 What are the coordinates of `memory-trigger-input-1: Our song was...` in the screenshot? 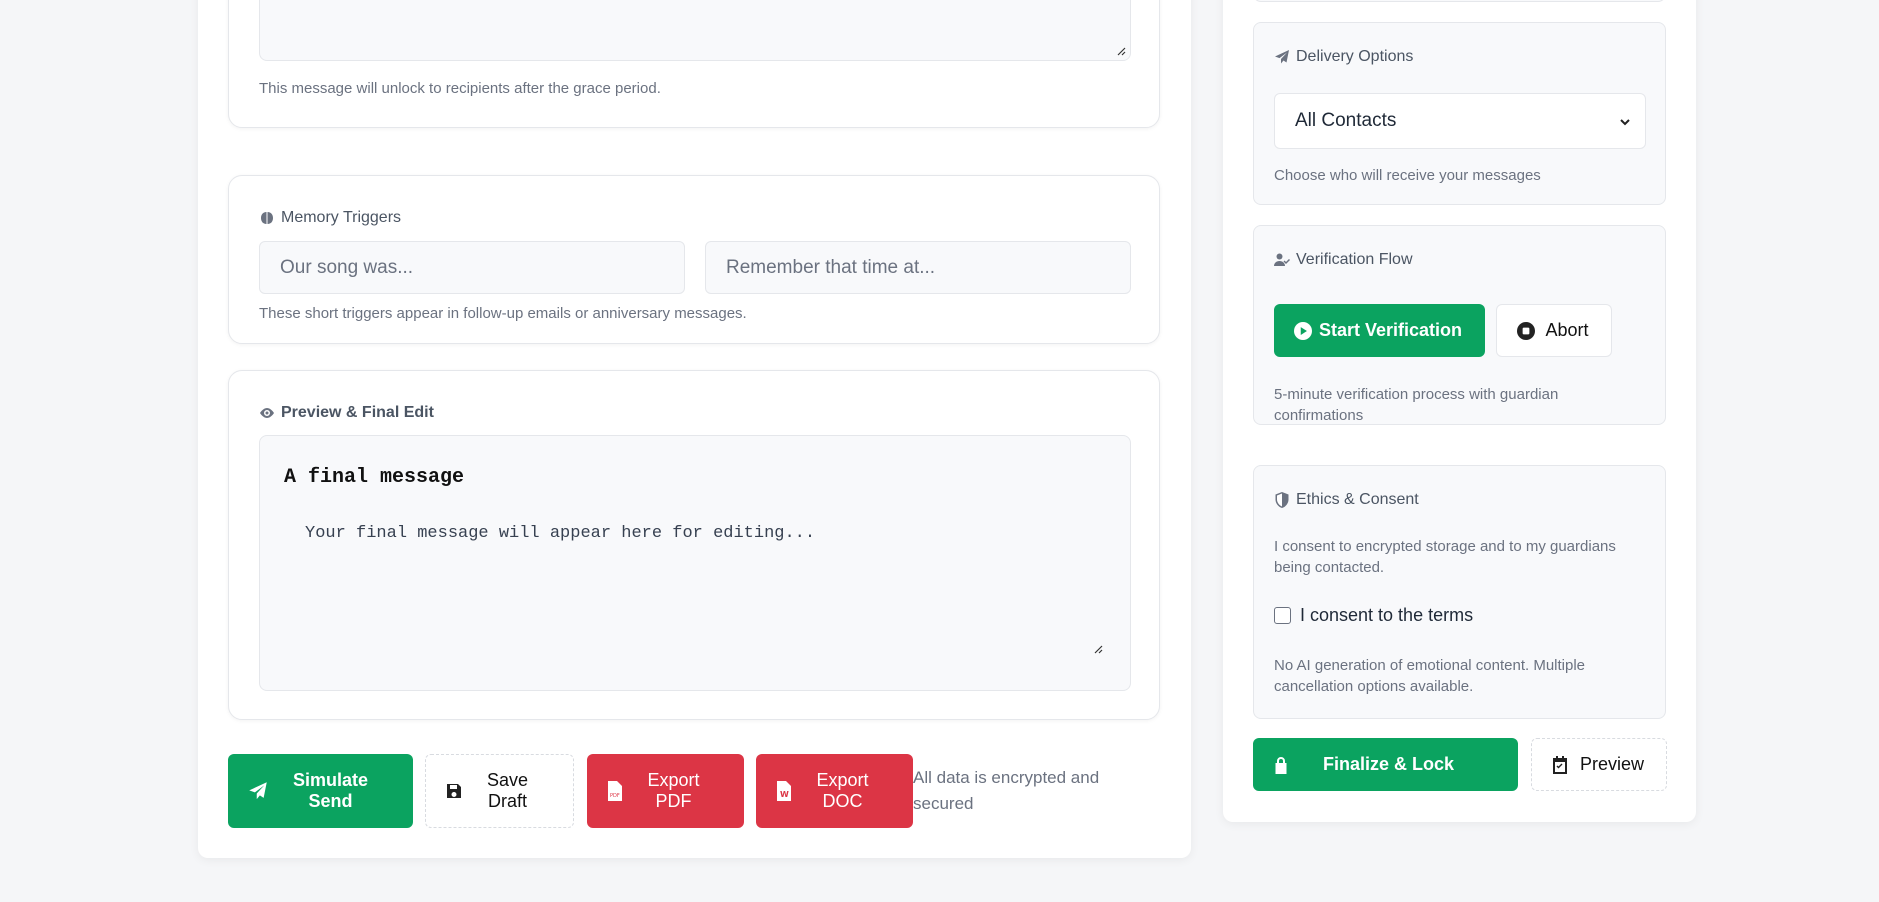 It's located at (472, 267).